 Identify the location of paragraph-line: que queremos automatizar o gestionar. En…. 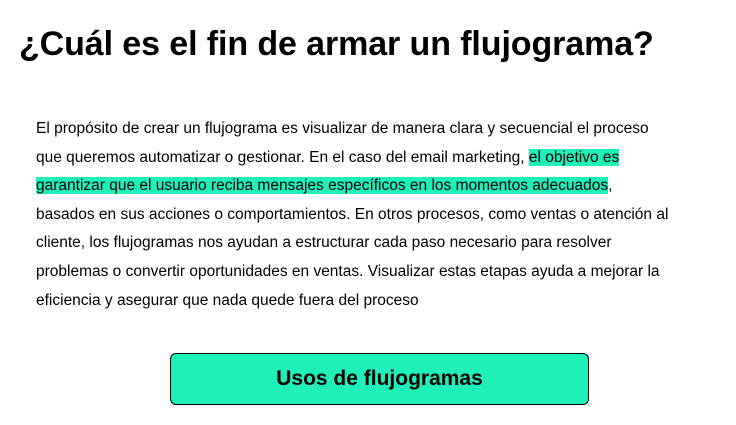
(376, 158).